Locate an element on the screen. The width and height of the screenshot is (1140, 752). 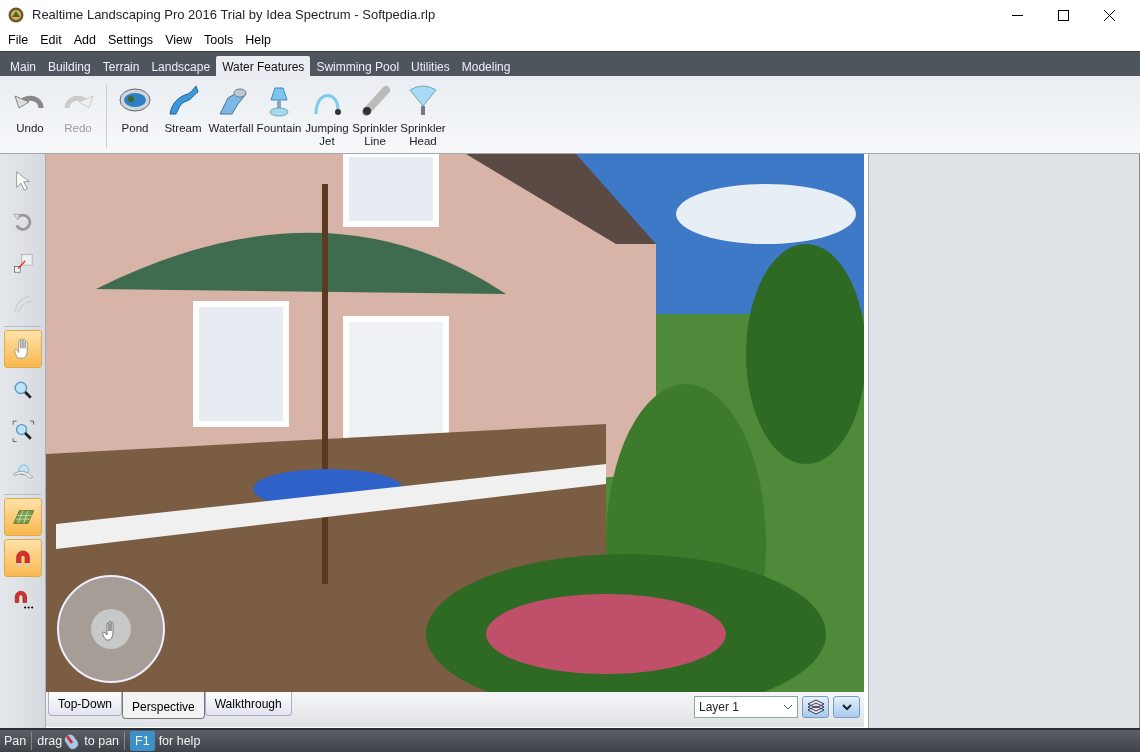
ribbon-tab: Utilities is located at coordinates (430, 66).